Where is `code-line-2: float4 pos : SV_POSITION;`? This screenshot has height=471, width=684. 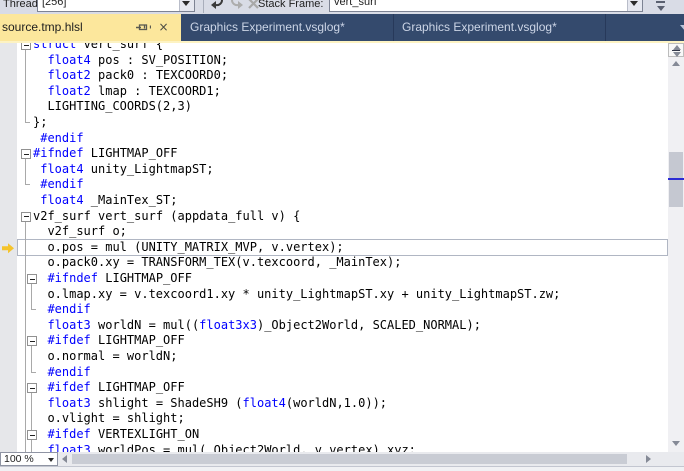
code-line-2: float4 pos : SV_POSITION; is located at coordinates (137, 61).